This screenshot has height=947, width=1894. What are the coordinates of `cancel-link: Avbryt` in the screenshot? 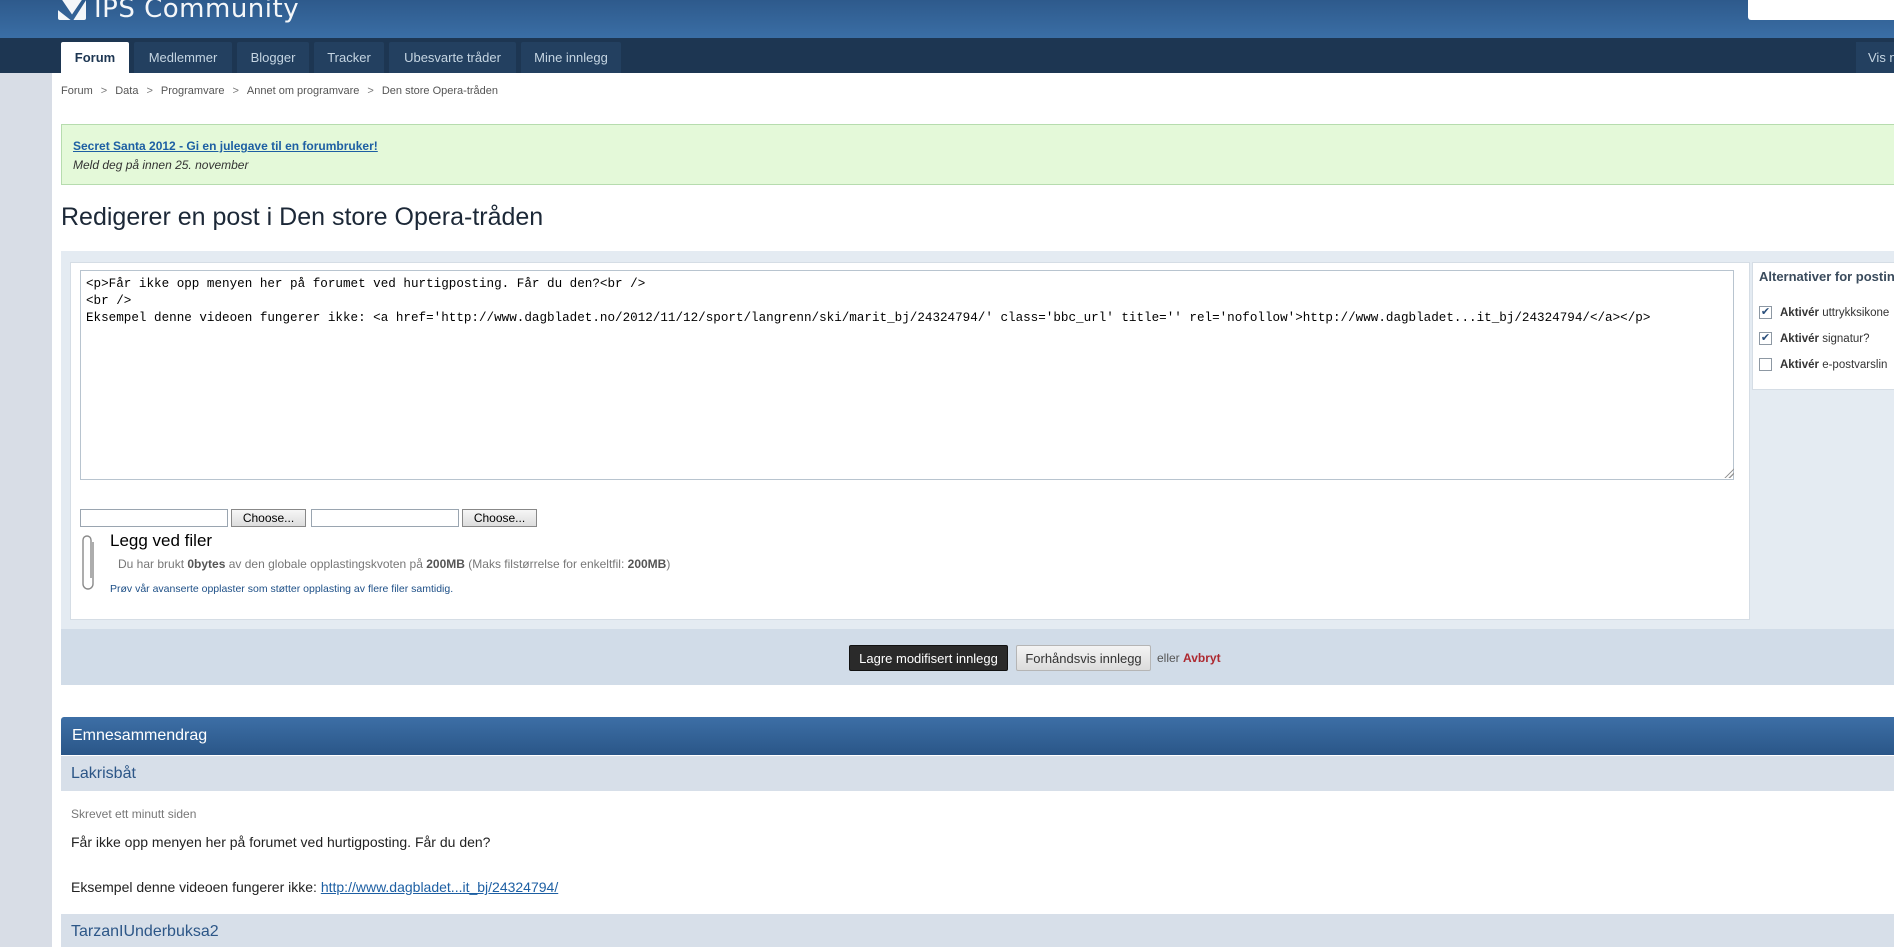 It's located at (1202, 658).